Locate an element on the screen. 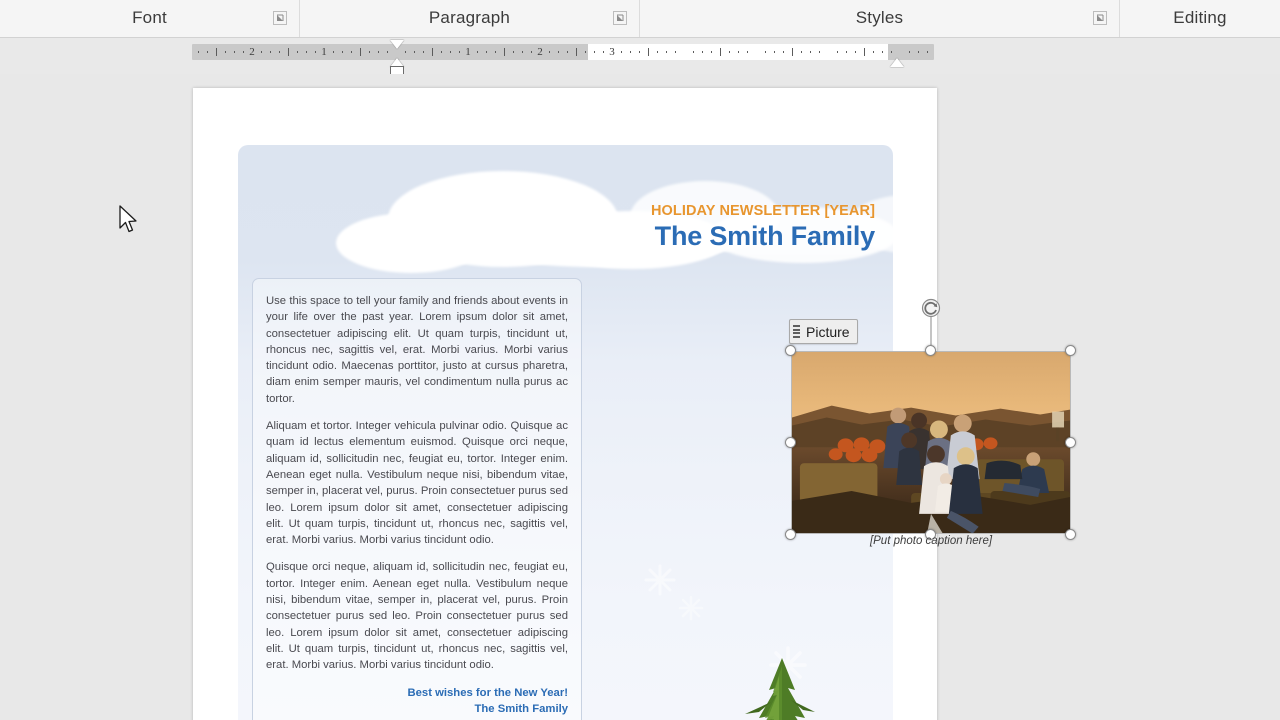 This screenshot has height=720, width=1280. family-photo-image is located at coordinates (931, 443).